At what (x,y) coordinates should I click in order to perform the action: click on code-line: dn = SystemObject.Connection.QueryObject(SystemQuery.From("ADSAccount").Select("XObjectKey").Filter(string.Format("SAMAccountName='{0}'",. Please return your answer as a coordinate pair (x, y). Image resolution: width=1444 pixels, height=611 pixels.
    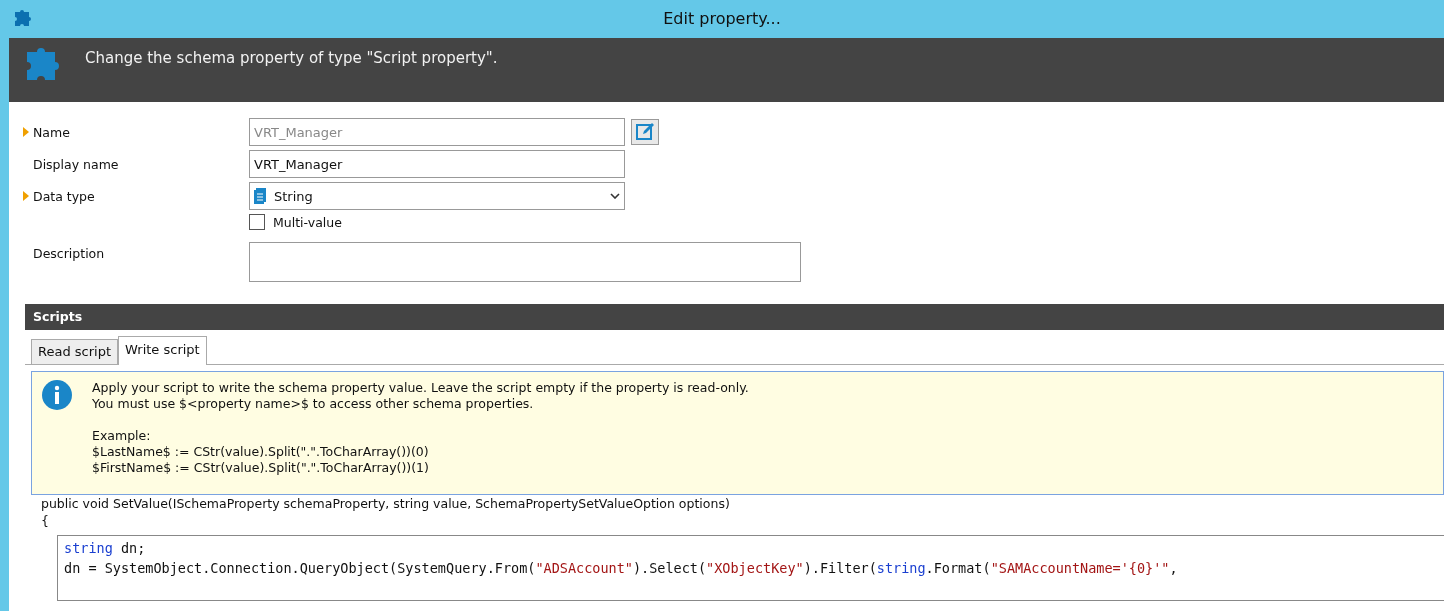
    Looking at the image, I should click on (621, 568).